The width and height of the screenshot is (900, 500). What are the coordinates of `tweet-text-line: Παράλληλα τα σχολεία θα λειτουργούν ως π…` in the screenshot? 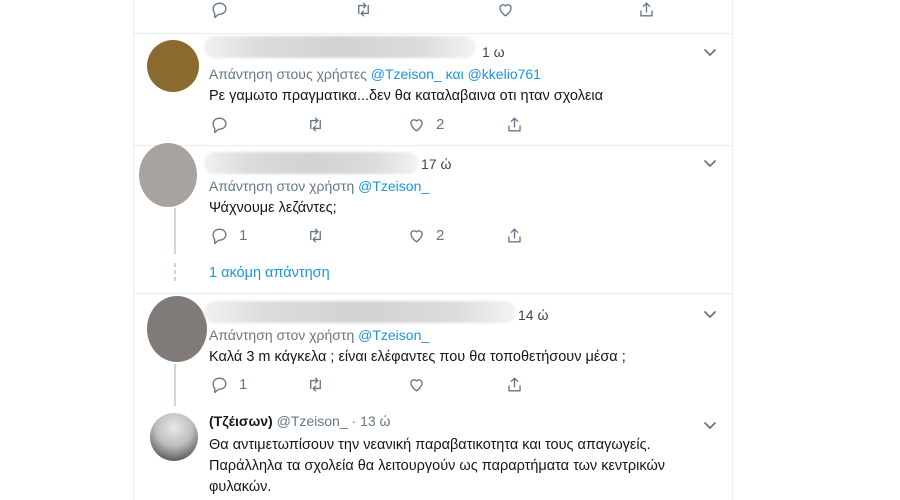 It's located at (437, 466).